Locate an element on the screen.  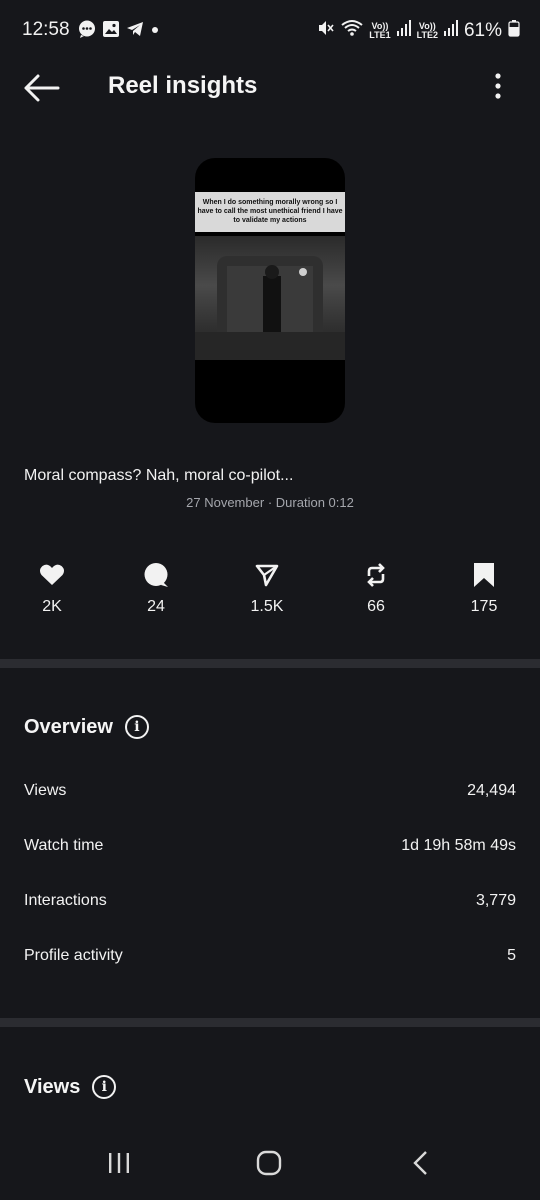
chevron-left-icon is located at coordinates (420, 1163).